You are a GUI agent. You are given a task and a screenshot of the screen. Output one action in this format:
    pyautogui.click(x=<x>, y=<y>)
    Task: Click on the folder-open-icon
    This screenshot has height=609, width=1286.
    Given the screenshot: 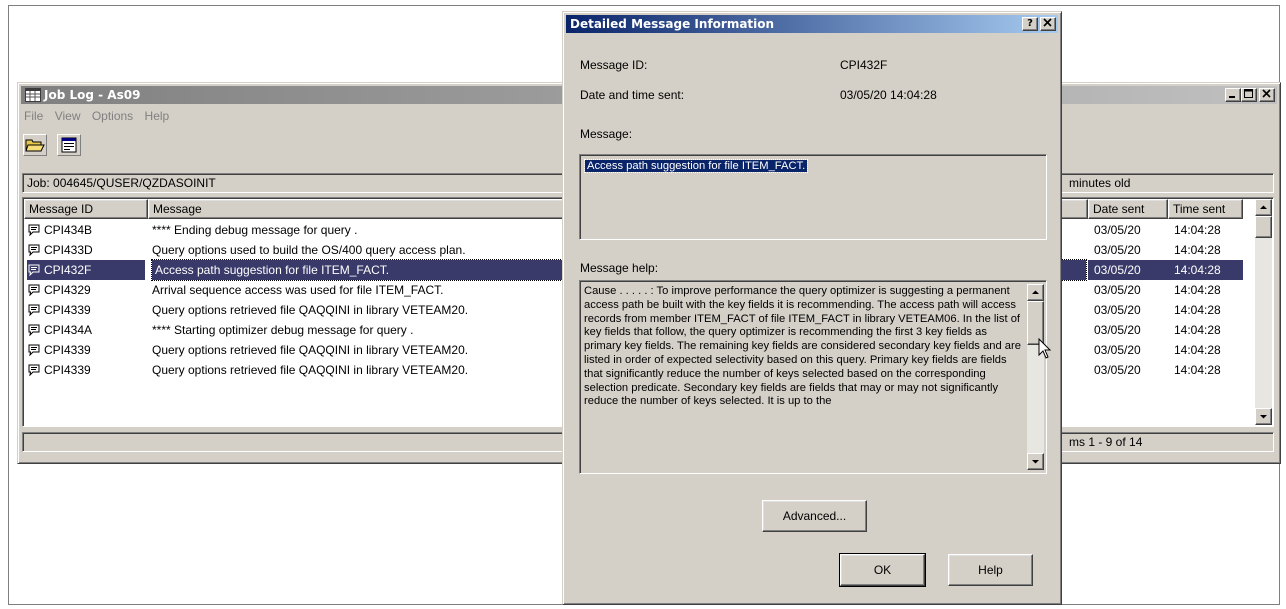 What is the action you would take?
    pyautogui.click(x=35, y=145)
    